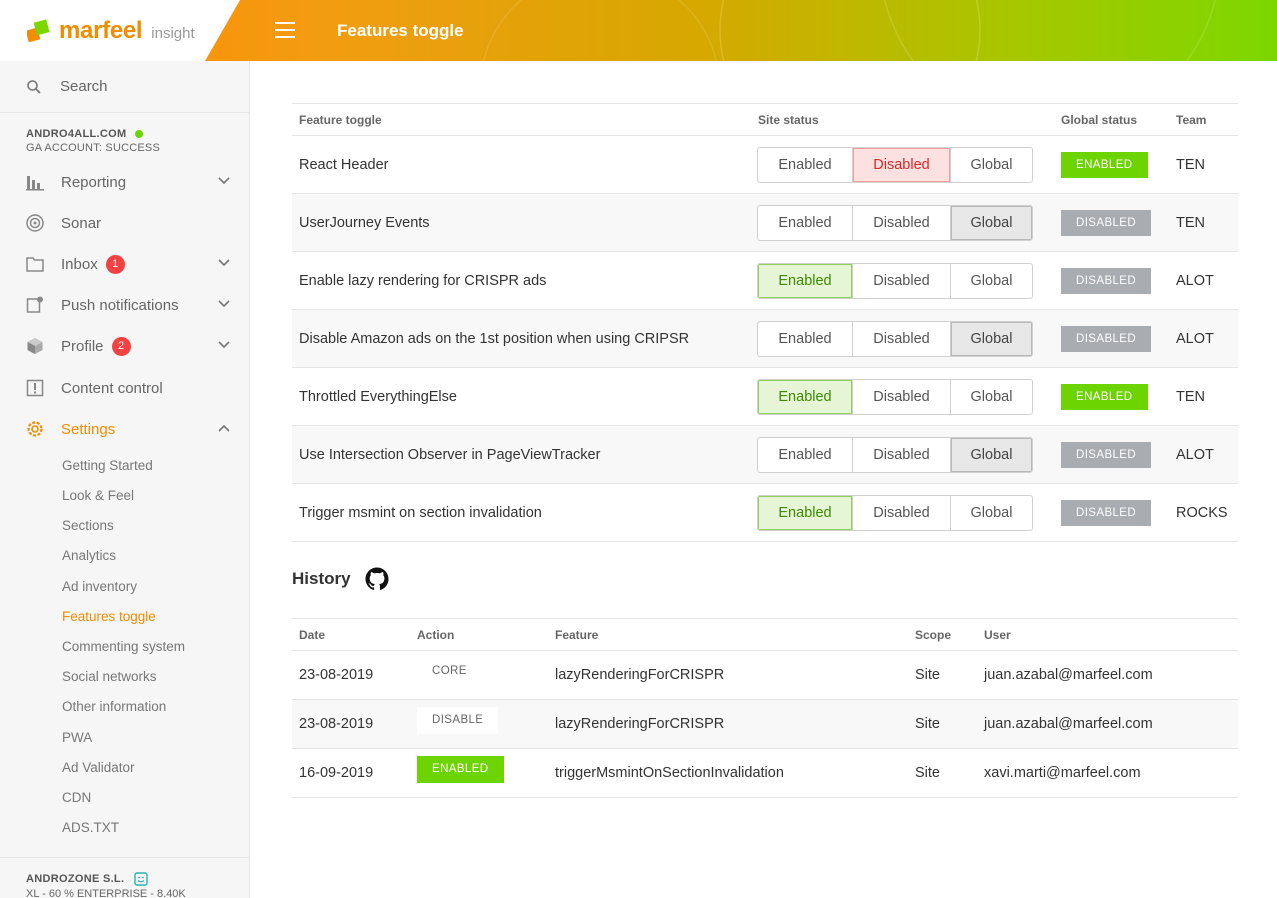 The width and height of the screenshot is (1277, 898). What do you see at coordinates (34, 86) in the screenshot?
I see `search-icon` at bounding box center [34, 86].